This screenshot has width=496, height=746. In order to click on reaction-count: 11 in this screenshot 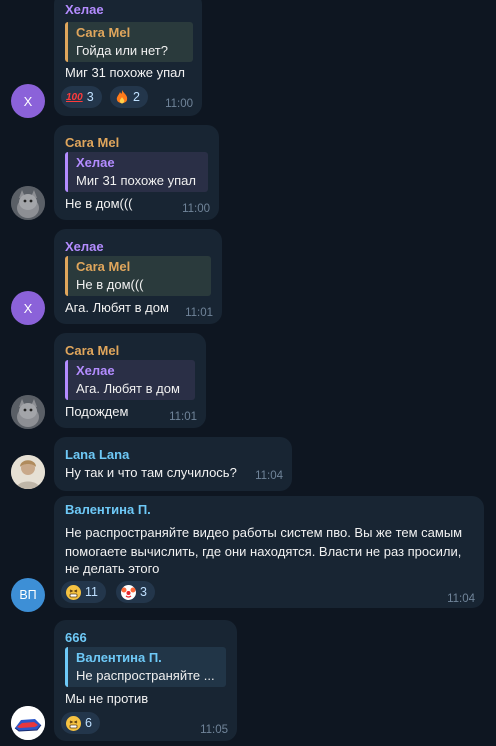, I will do `click(91, 592)`.